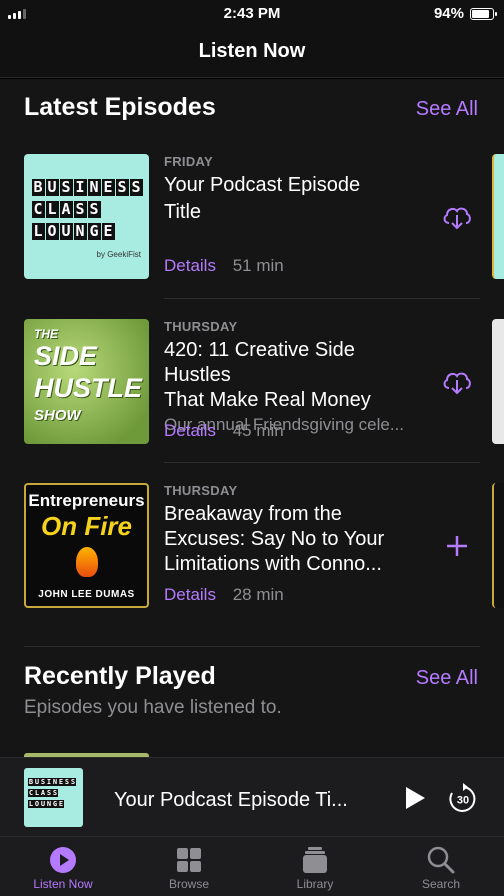 Image resolution: width=504 pixels, height=896 pixels. Describe the element at coordinates (118, 254) in the screenshot. I see `artwork-byline: by GeekiFist` at that location.